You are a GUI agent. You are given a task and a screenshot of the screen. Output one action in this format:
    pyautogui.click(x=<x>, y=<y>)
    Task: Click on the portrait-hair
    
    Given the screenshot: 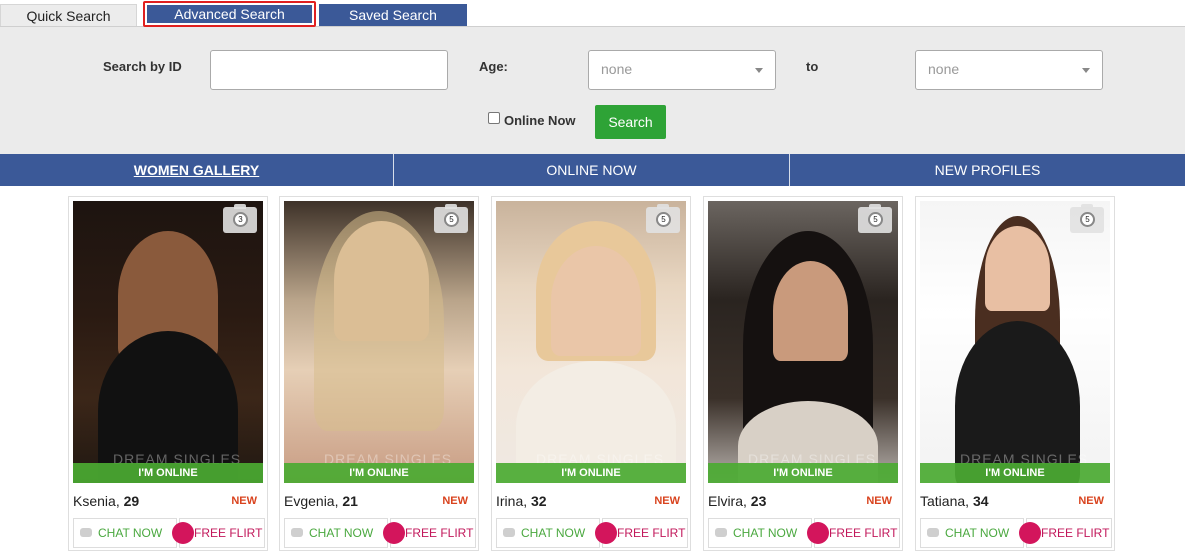 What is the action you would take?
    pyautogui.click(x=379, y=321)
    